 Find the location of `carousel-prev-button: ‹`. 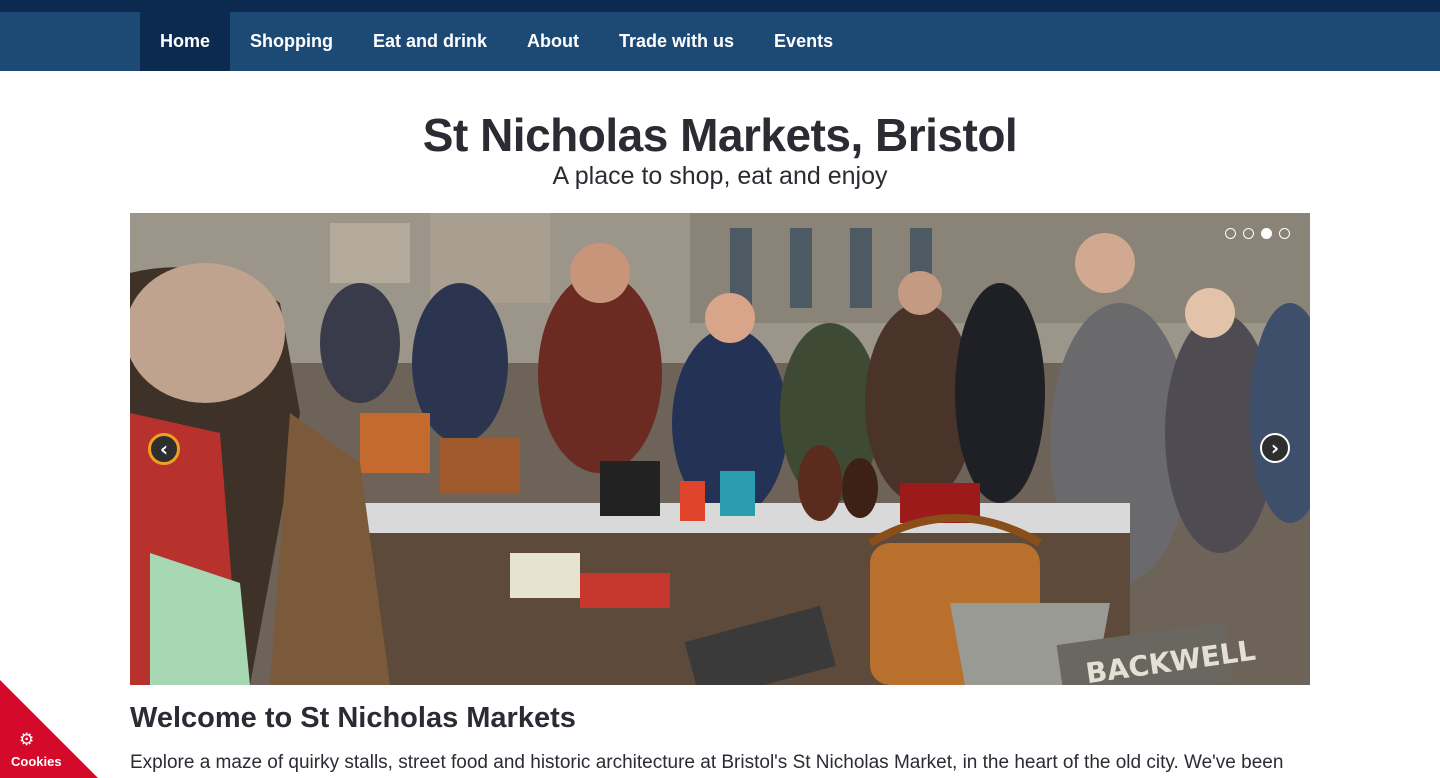

carousel-prev-button: ‹ is located at coordinates (164, 449).